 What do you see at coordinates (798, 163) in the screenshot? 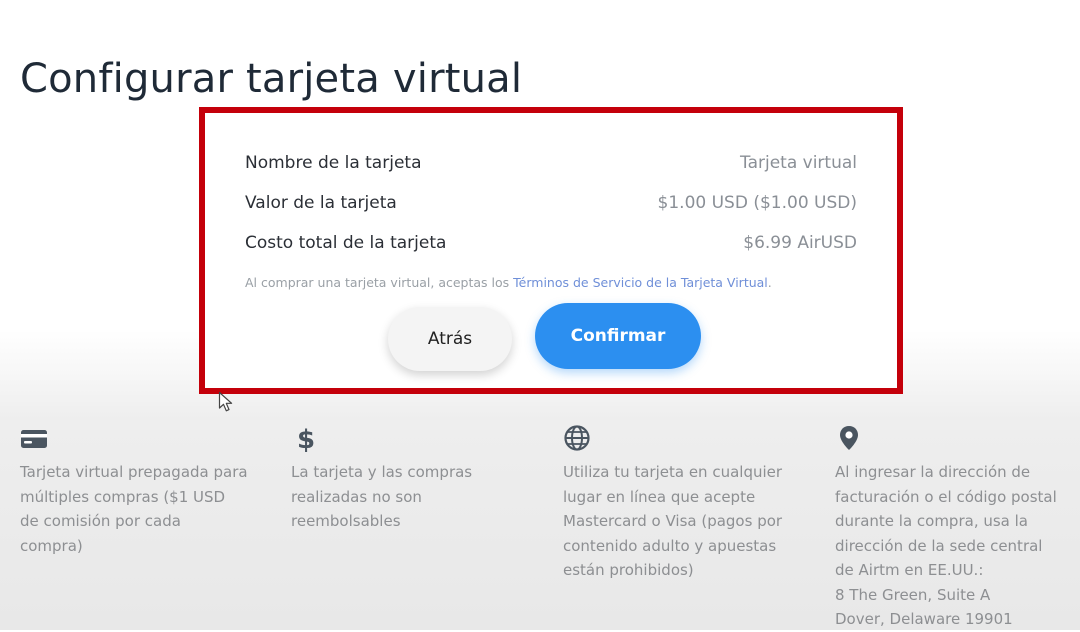
I see `card-name-value: Tarjeta virtual` at bounding box center [798, 163].